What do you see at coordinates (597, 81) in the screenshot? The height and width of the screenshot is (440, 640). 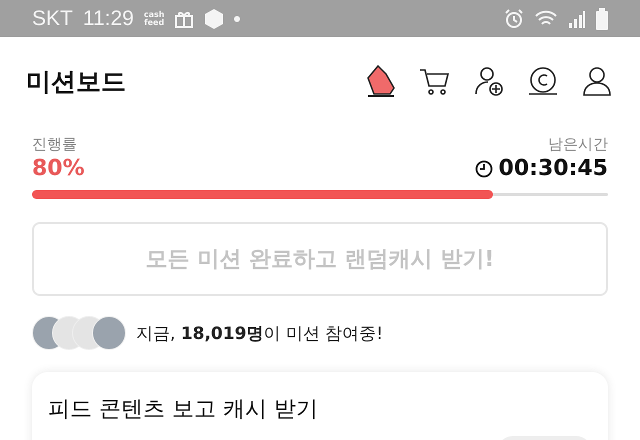 I see `user-icon` at bounding box center [597, 81].